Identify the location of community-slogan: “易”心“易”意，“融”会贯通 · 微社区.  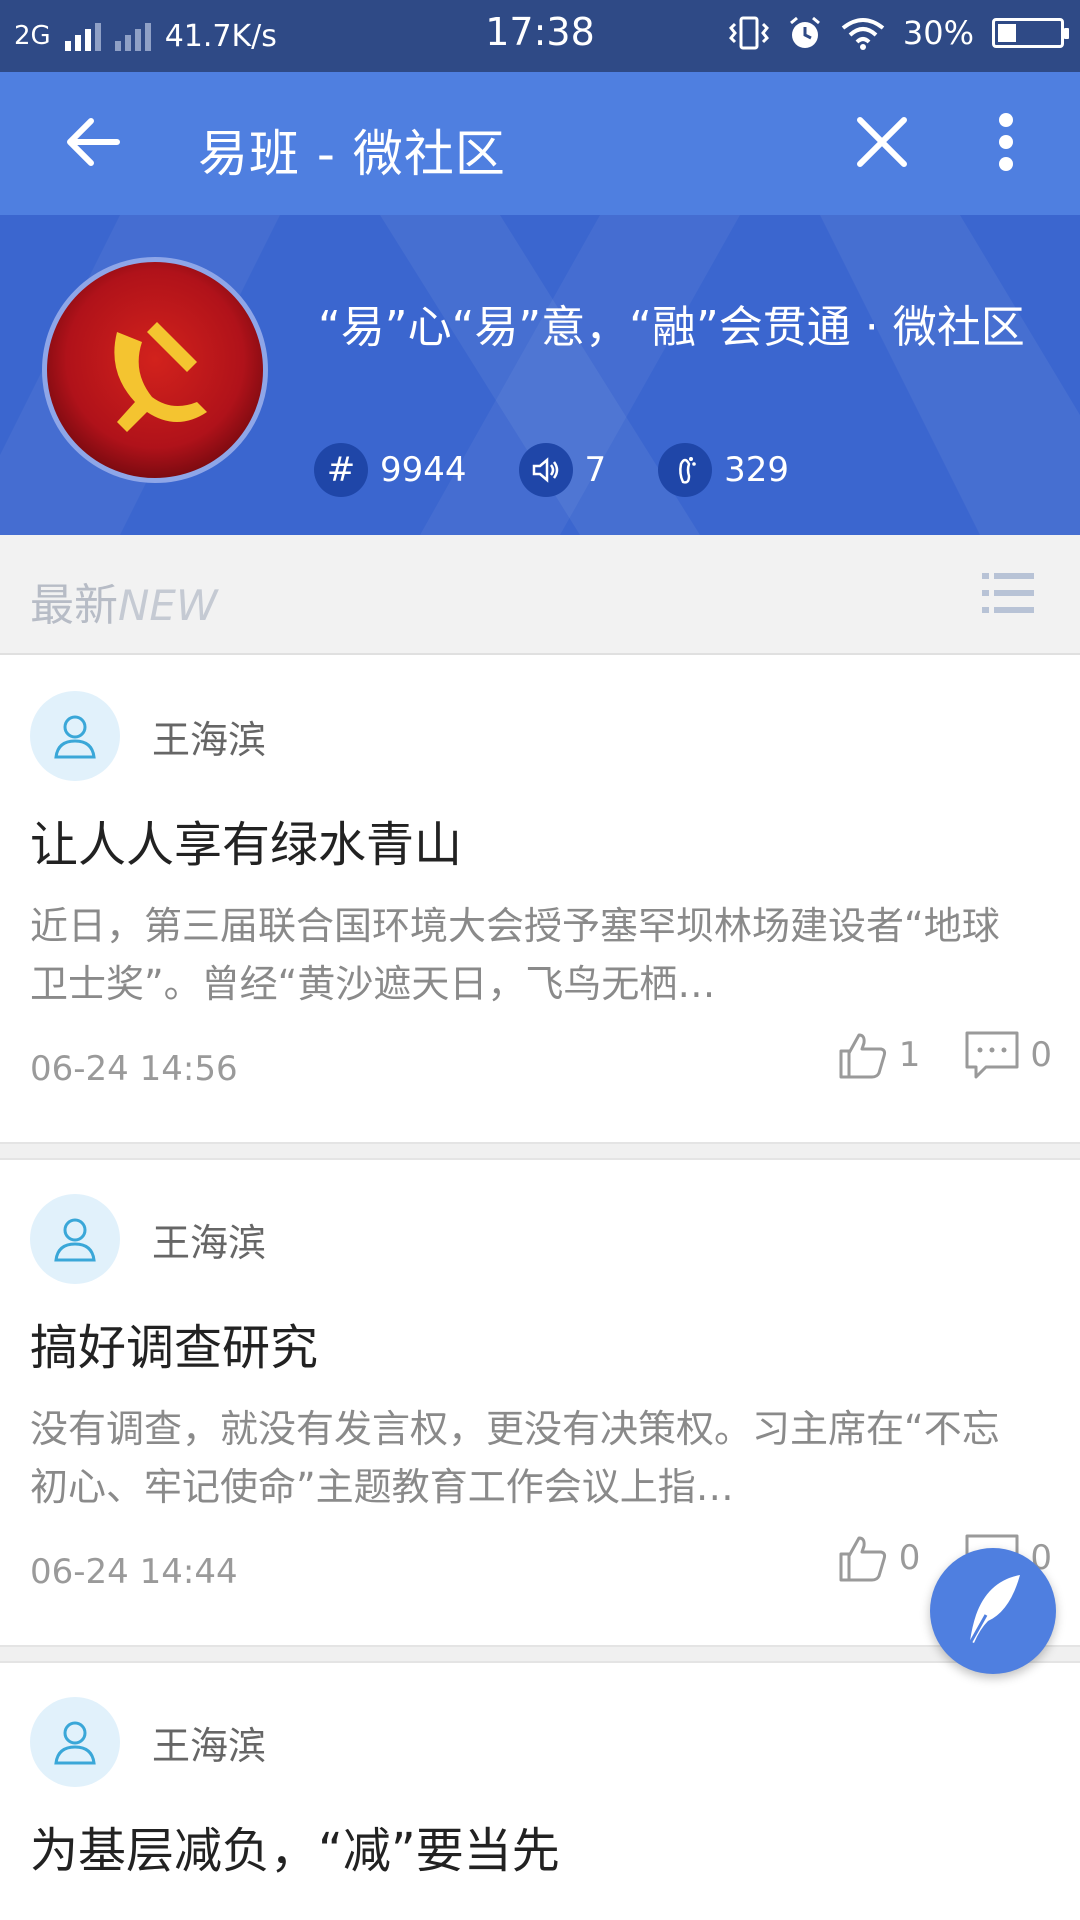
(671, 327).